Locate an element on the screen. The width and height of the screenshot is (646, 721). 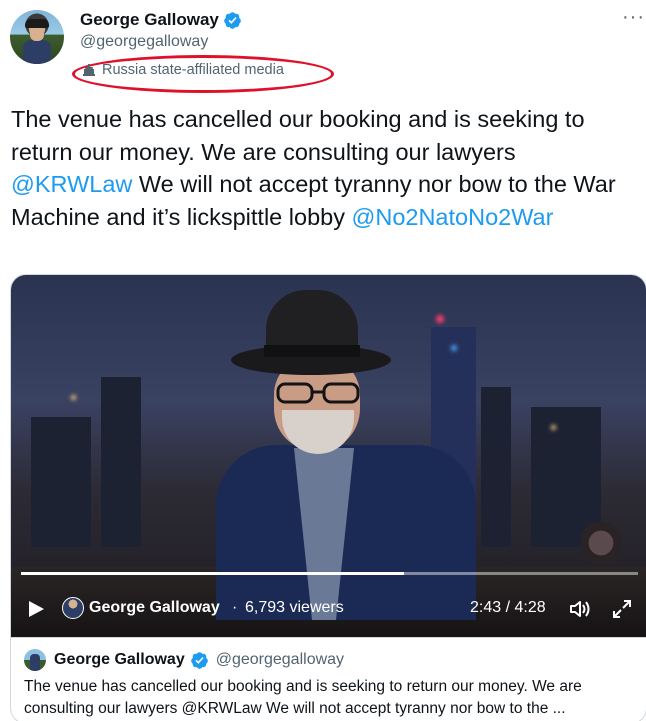
fullscreen-icon is located at coordinates (622, 609).